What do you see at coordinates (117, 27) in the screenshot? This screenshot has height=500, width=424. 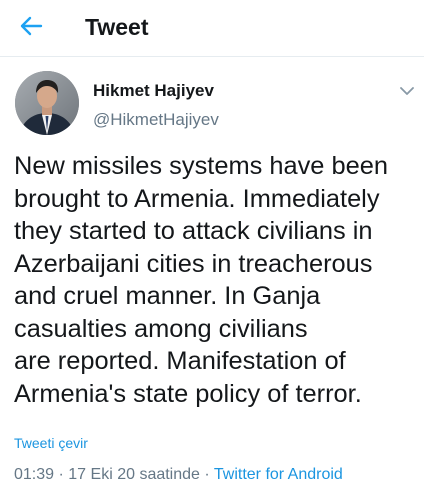 I see `page-title: Tweet` at bounding box center [117, 27].